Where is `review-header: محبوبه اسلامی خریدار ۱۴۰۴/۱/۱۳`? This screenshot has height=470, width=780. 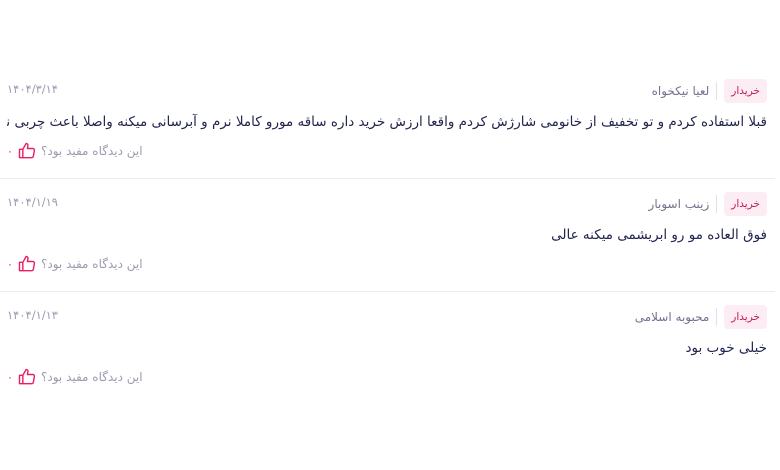
review-header: محبوبه اسلامی خریدار ۱۴۰۴/۱/۱۳ is located at coordinates (387, 317).